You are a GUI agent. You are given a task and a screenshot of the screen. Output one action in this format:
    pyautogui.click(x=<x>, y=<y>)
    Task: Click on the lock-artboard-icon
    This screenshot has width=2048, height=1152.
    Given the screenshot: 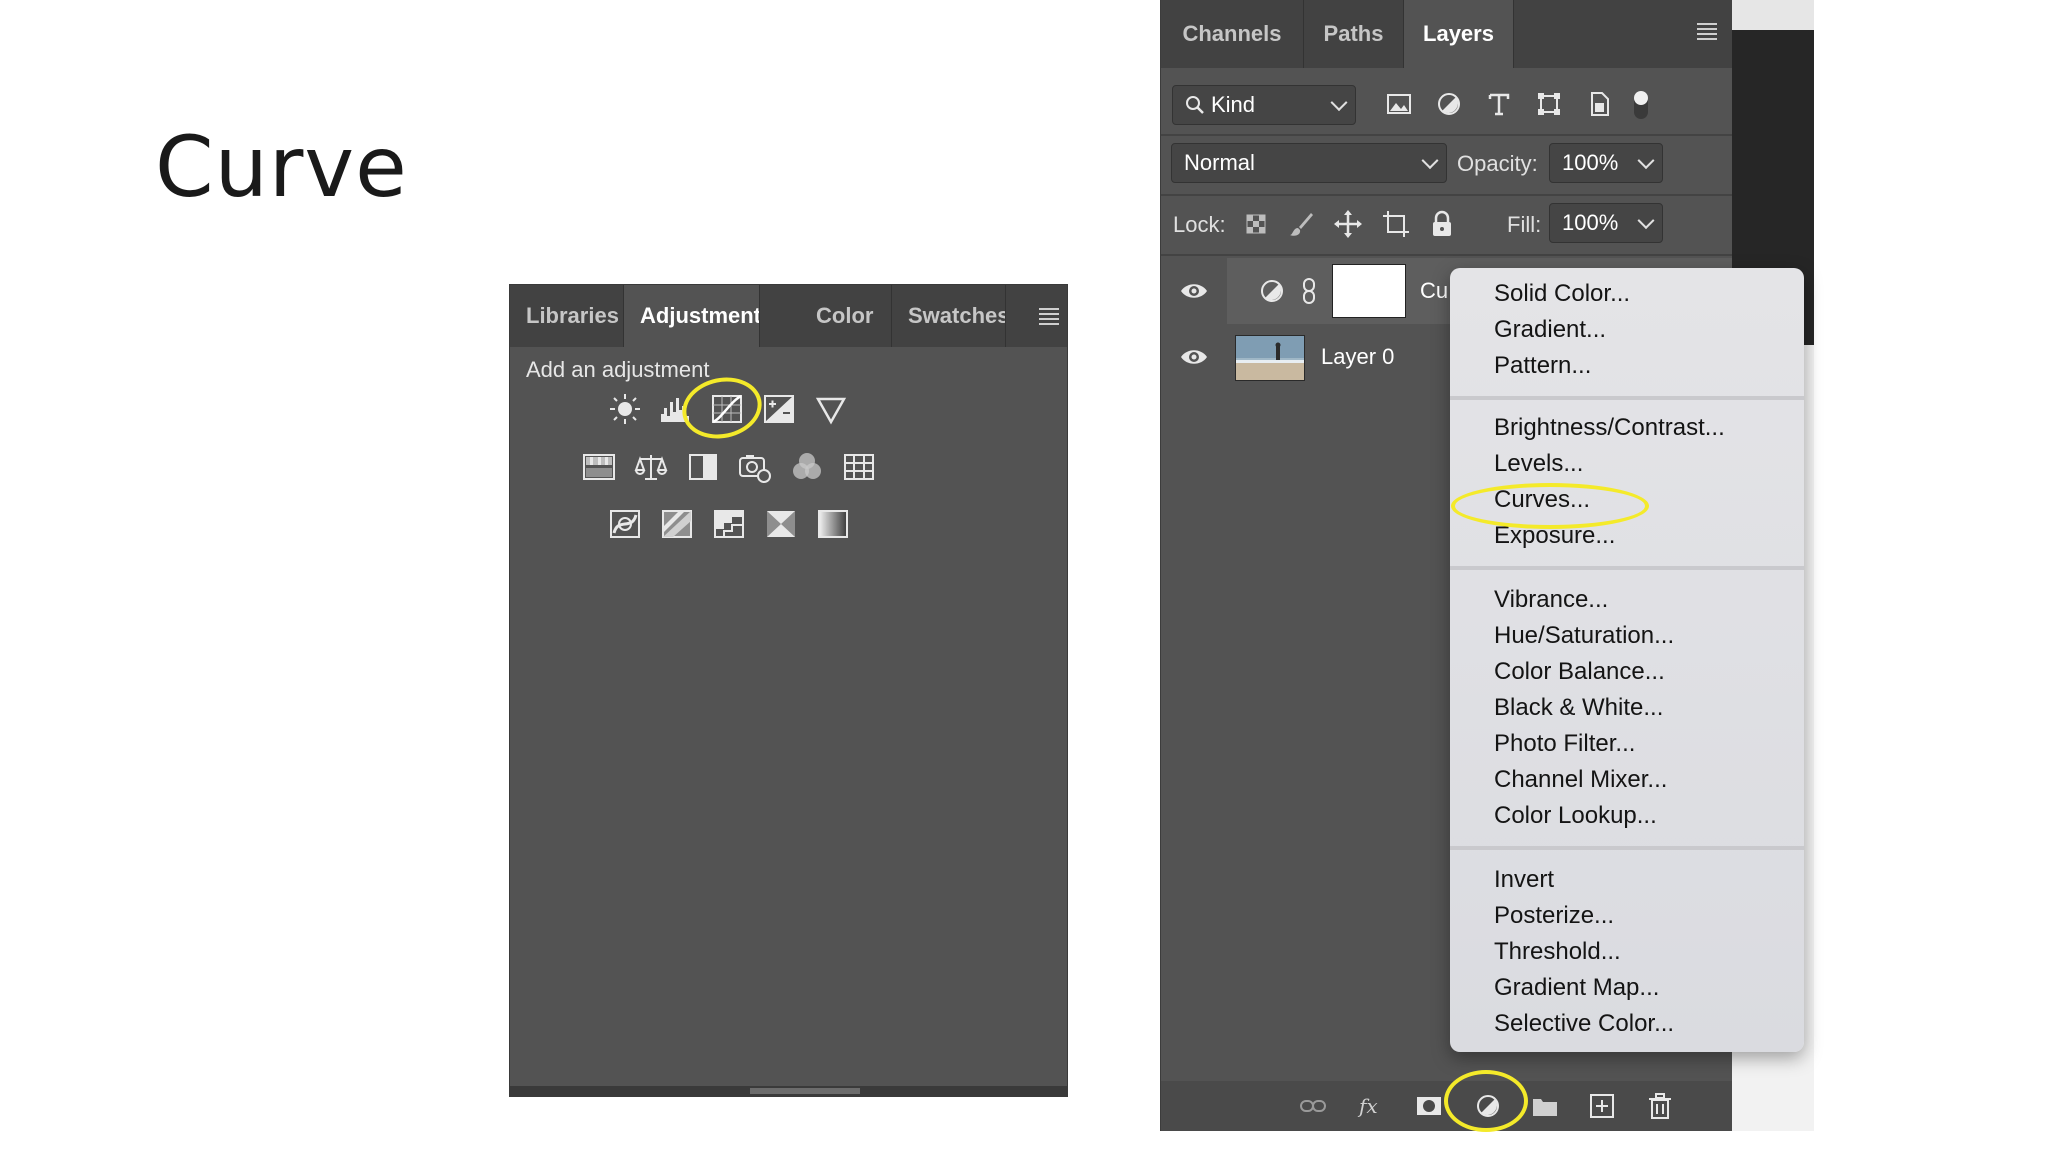 What is the action you would take?
    pyautogui.click(x=1396, y=224)
    